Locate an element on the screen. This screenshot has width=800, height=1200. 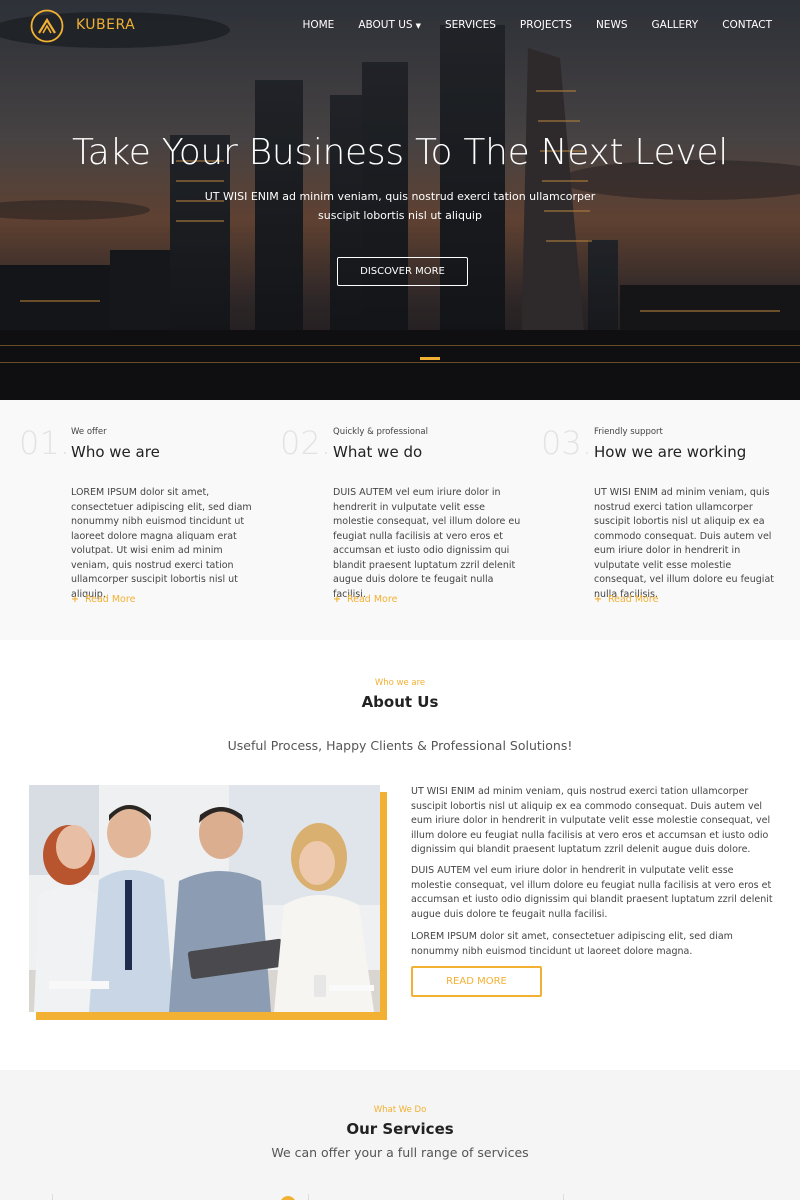
nav-item-about-us: ABOUT US ▼ is located at coordinates (389, 25).